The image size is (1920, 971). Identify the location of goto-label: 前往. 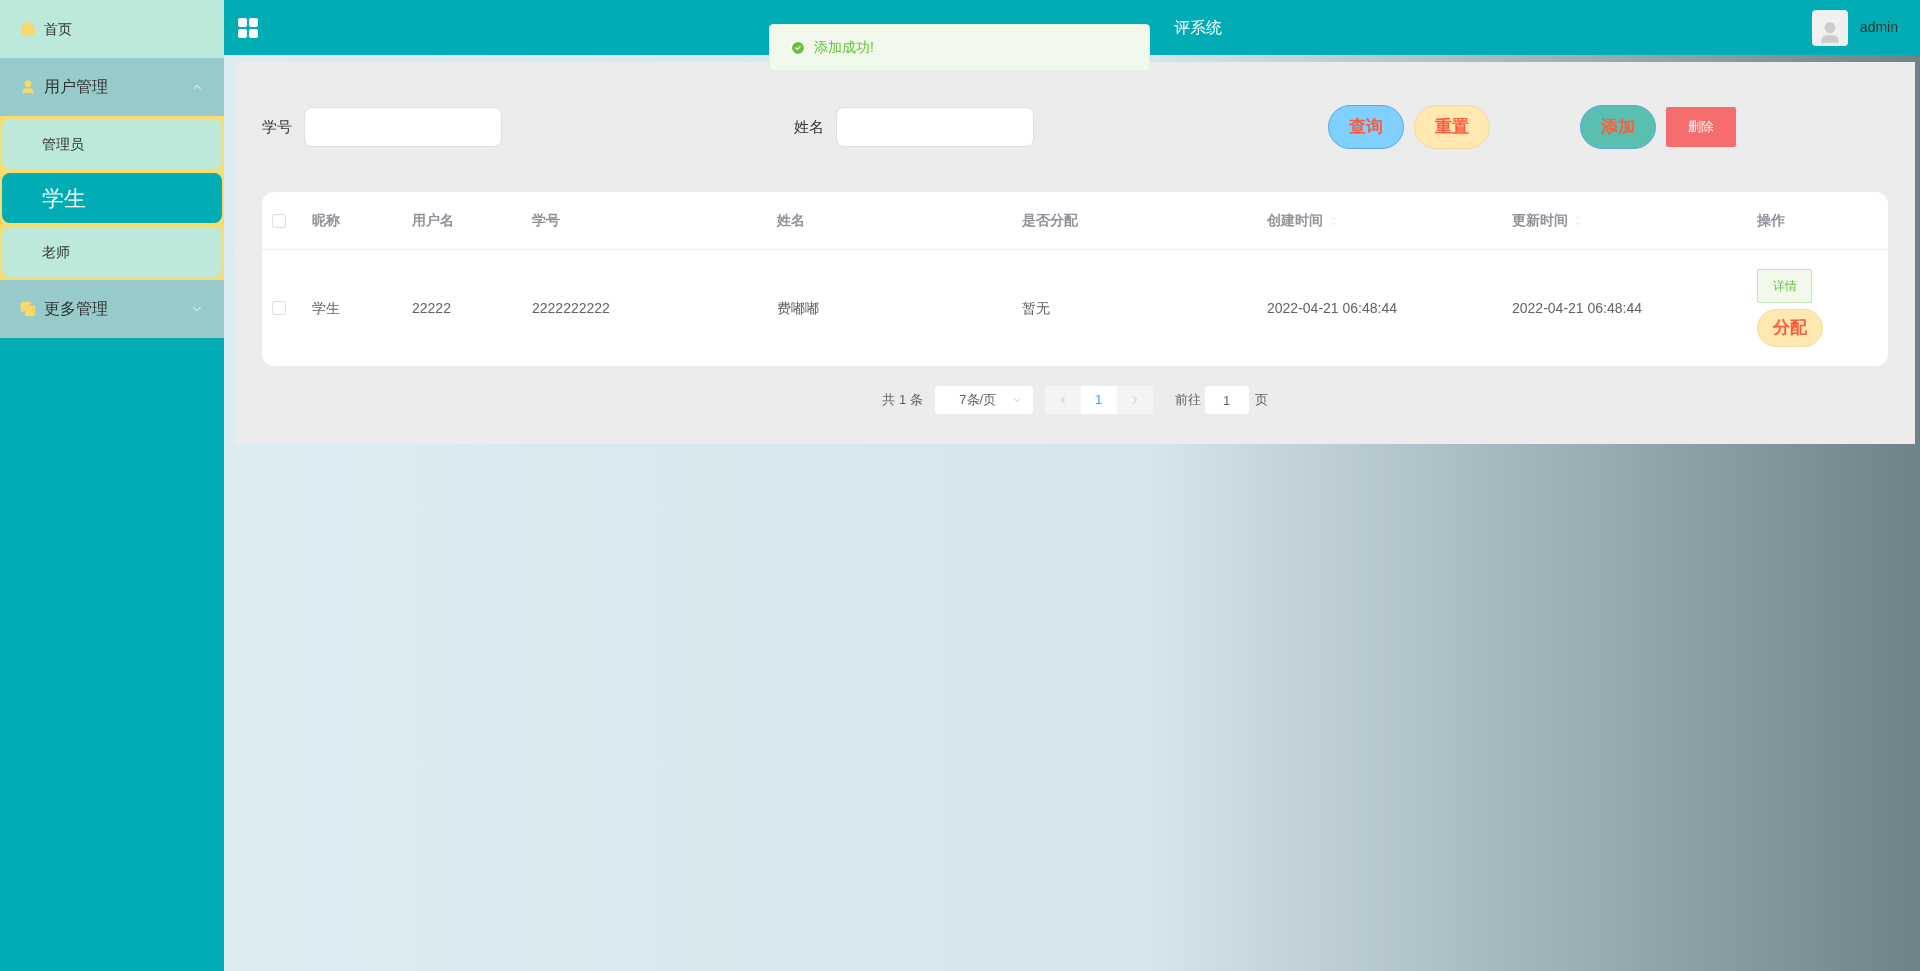
(1187, 400).